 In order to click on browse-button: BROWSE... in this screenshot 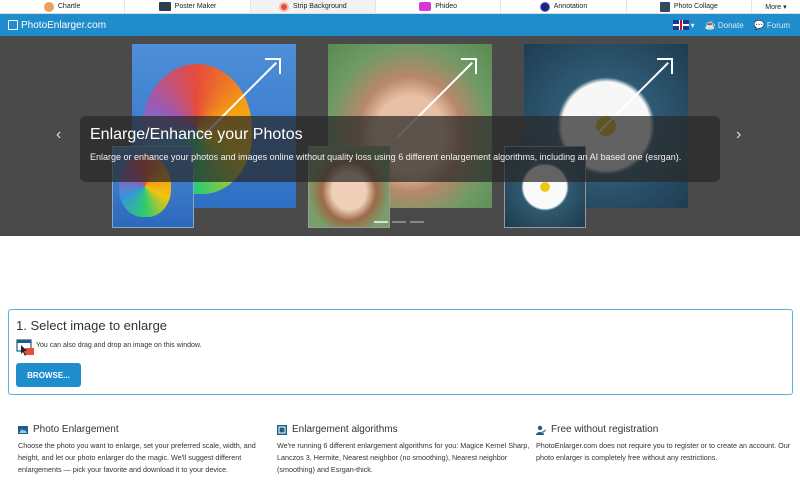, I will do `click(48, 375)`.